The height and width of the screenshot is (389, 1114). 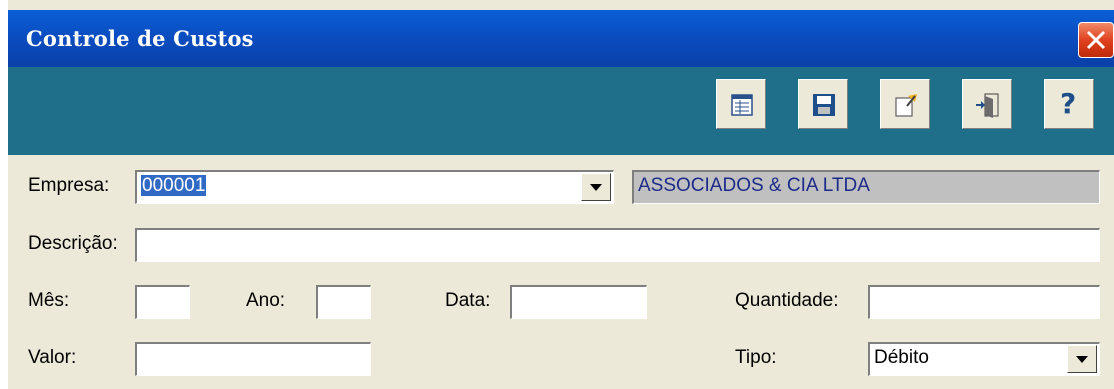 I want to click on data-label: Data:, so click(x=468, y=300).